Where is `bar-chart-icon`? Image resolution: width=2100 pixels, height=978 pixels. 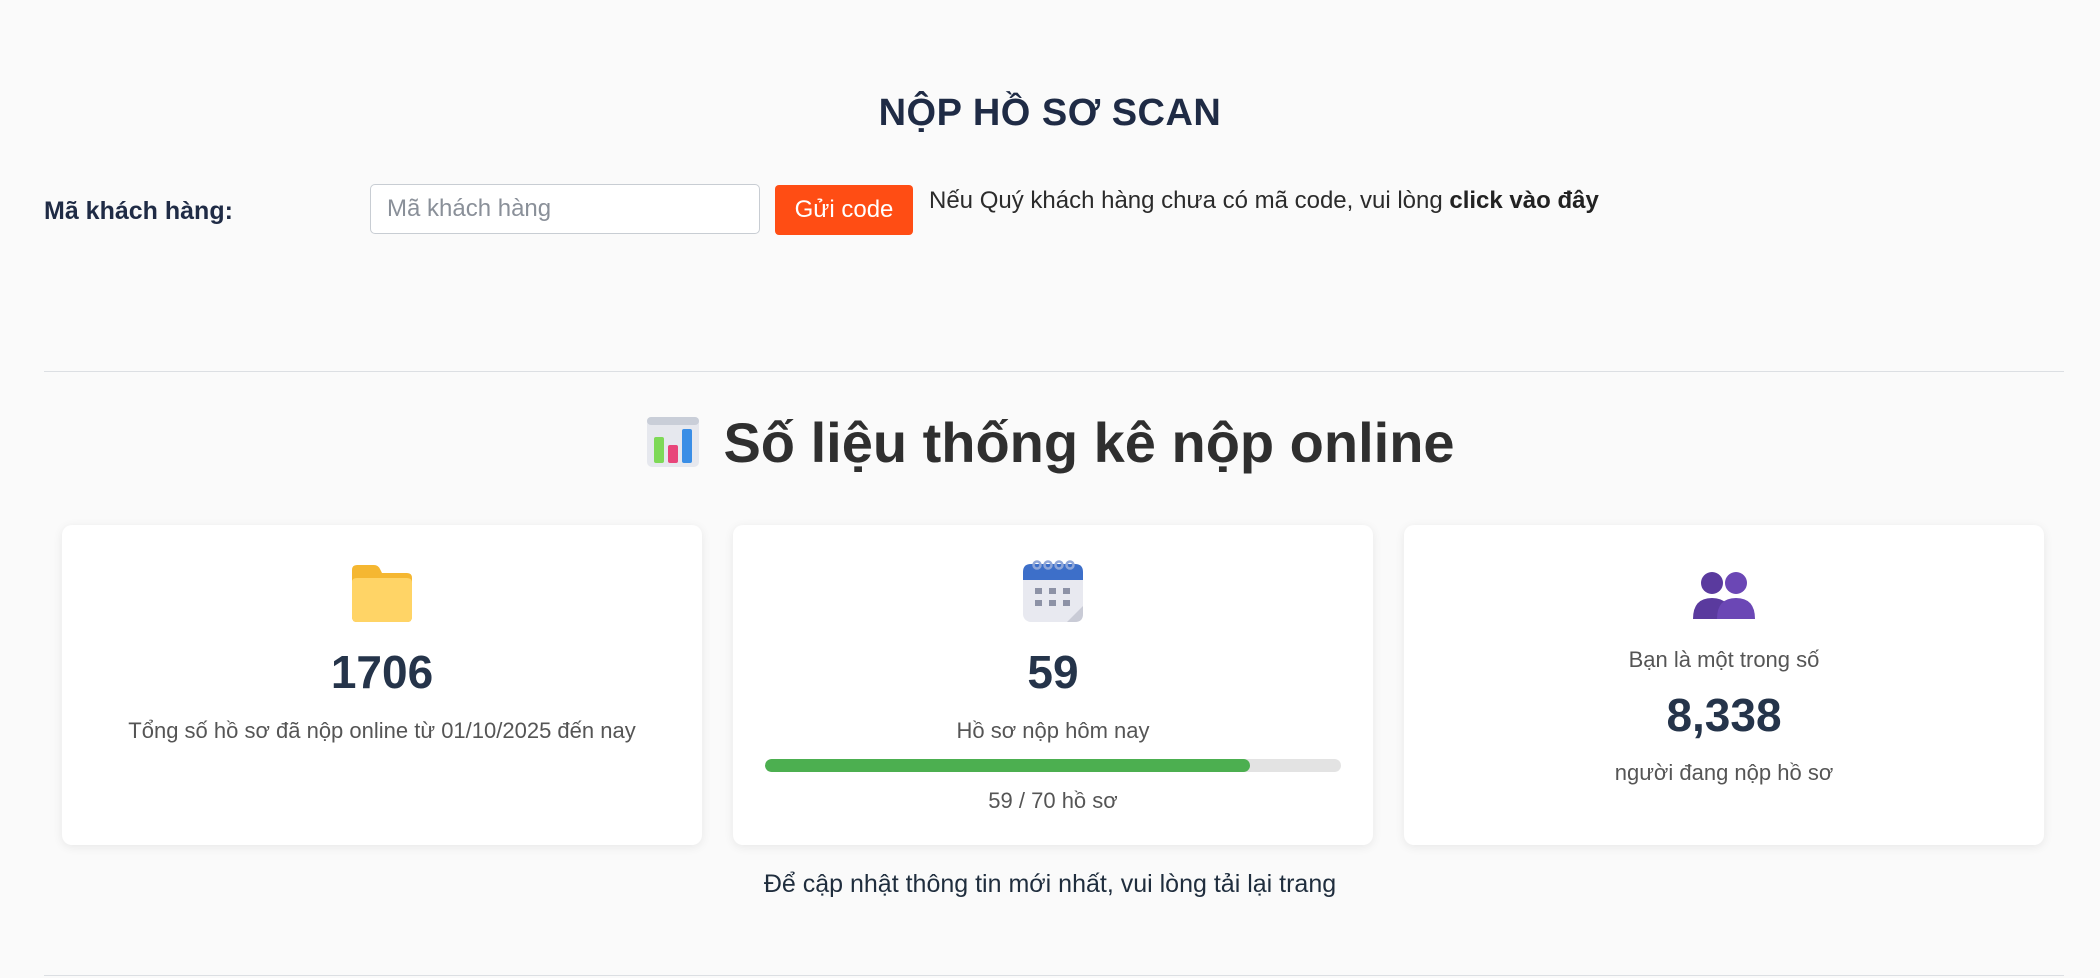 bar-chart-icon is located at coordinates (673, 442).